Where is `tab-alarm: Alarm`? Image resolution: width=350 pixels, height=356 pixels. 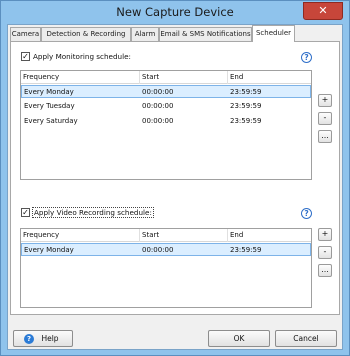
tab-alarm: Alarm is located at coordinates (145, 34).